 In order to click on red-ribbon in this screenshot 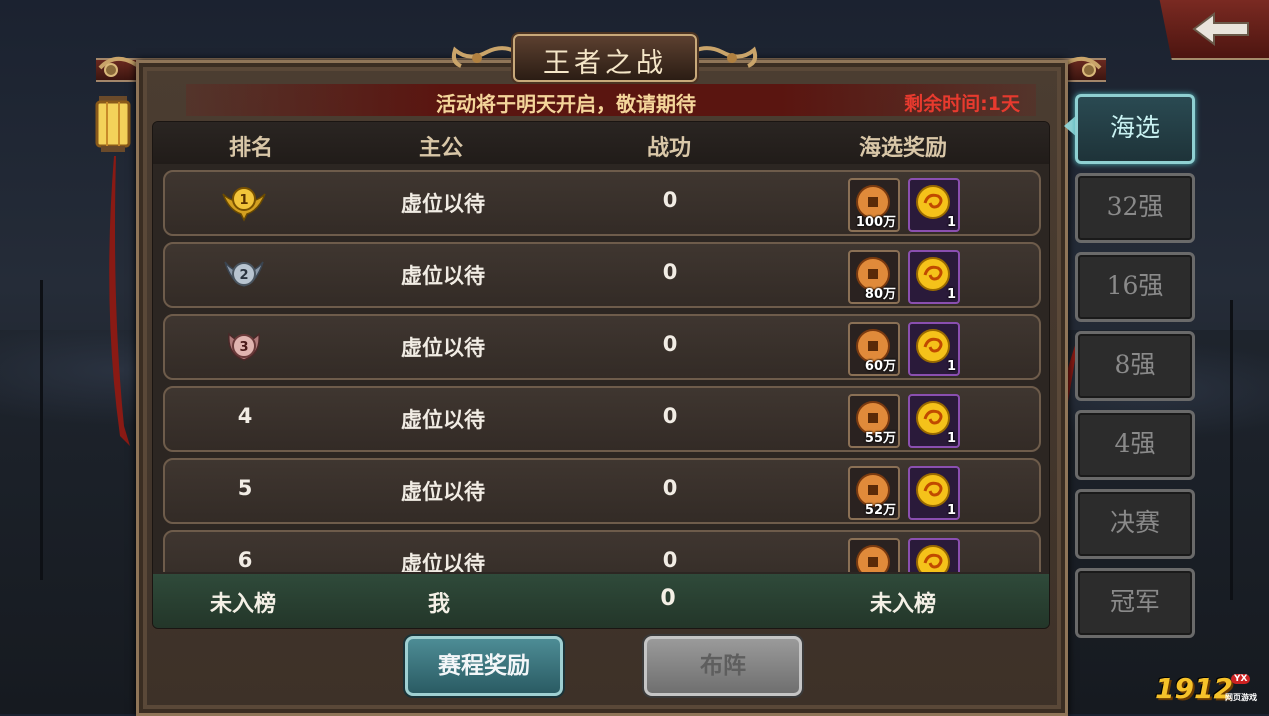, I will do `click(119, 301)`.